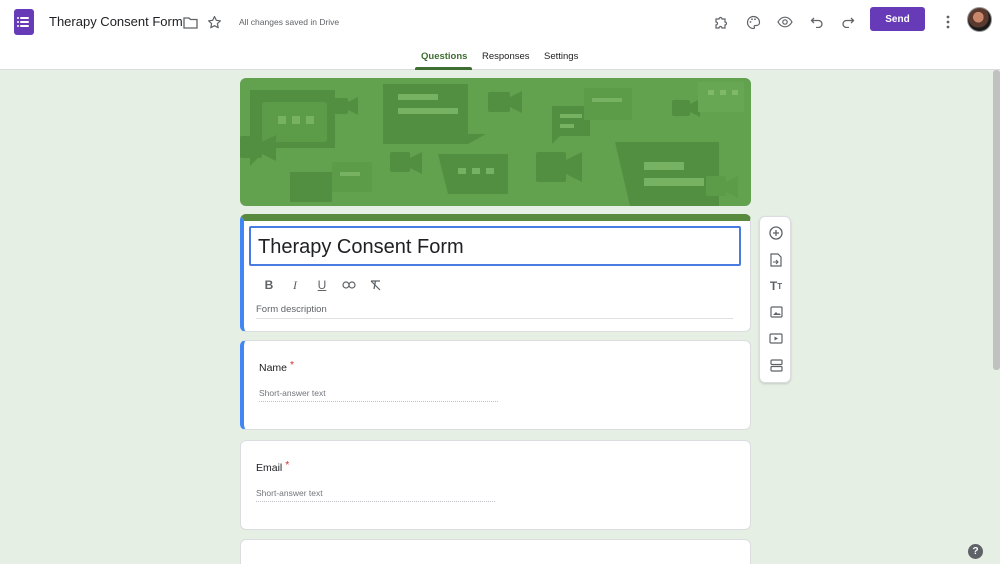 This screenshot has height=564, width=1000. I want to click on help-icon: ?, so click(975, 551).